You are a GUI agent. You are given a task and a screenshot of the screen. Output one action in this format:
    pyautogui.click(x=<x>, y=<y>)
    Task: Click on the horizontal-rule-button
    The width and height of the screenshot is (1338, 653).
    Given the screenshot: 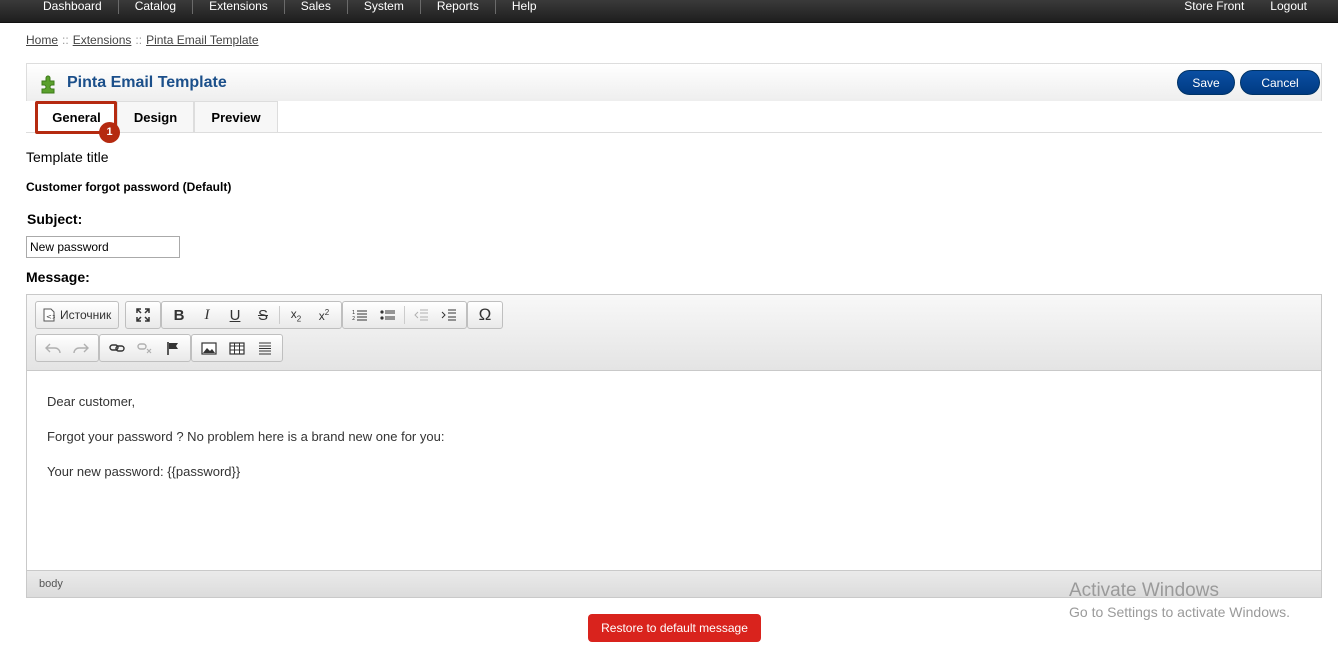 What is the action you would take?
    pyautogui.click(x=265, y=348)
    